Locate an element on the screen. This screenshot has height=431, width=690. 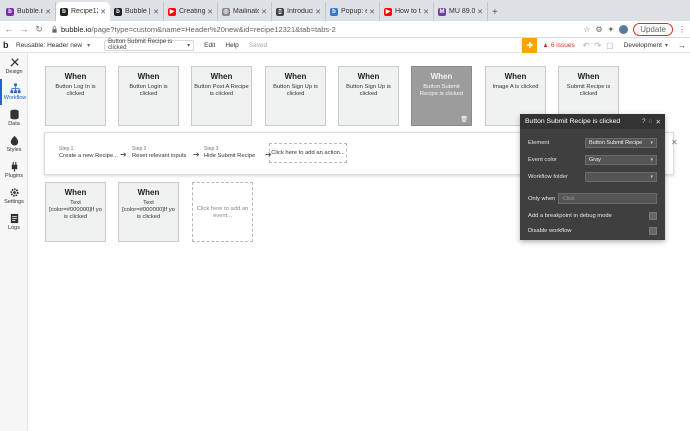
event-when-label: When is located at coordinates (221, 76).